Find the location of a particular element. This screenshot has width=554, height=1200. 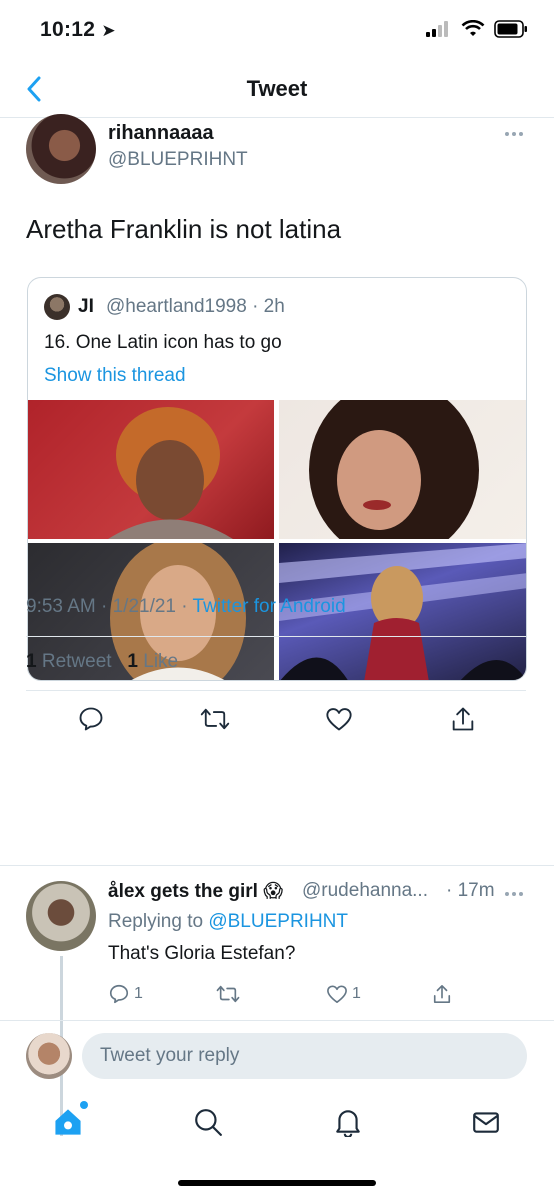

reply-actions: 1 1 is located at coordinates (277, 1000).